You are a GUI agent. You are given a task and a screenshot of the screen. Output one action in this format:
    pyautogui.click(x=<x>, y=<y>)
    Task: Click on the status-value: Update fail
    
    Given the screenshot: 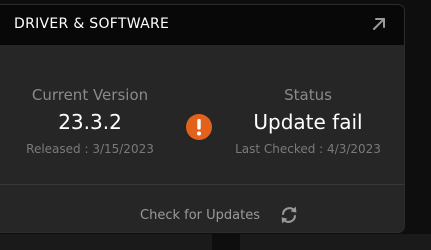 What is the action you would take?
    pyautogui.click(x=308, y=122)
    